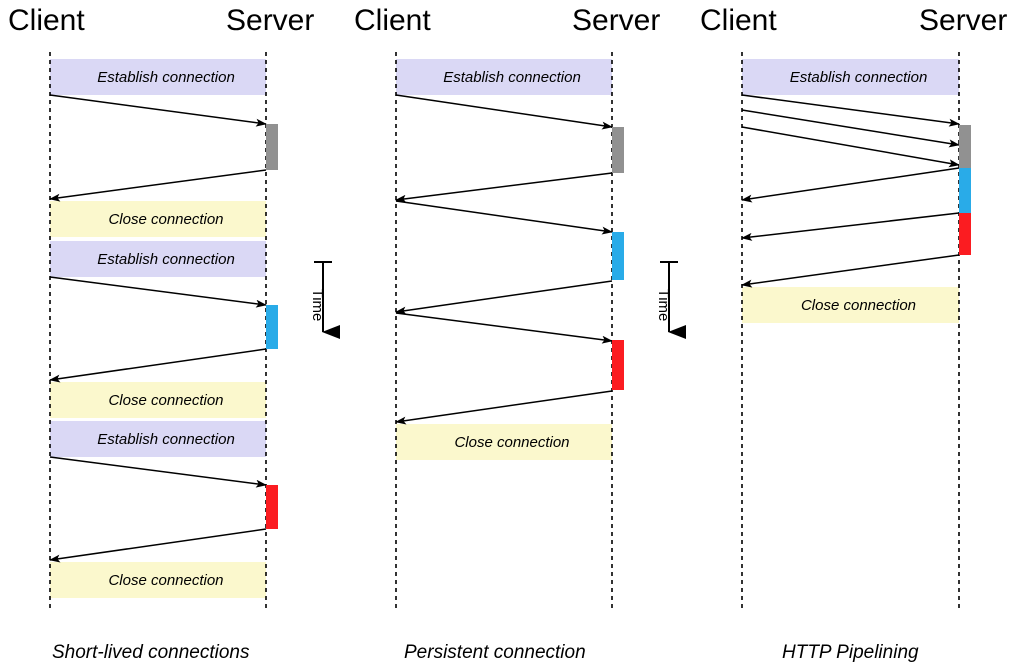 This screenshot has height=670, width=1012. I want to click on time-axis-1: Time, so click(670, 300).